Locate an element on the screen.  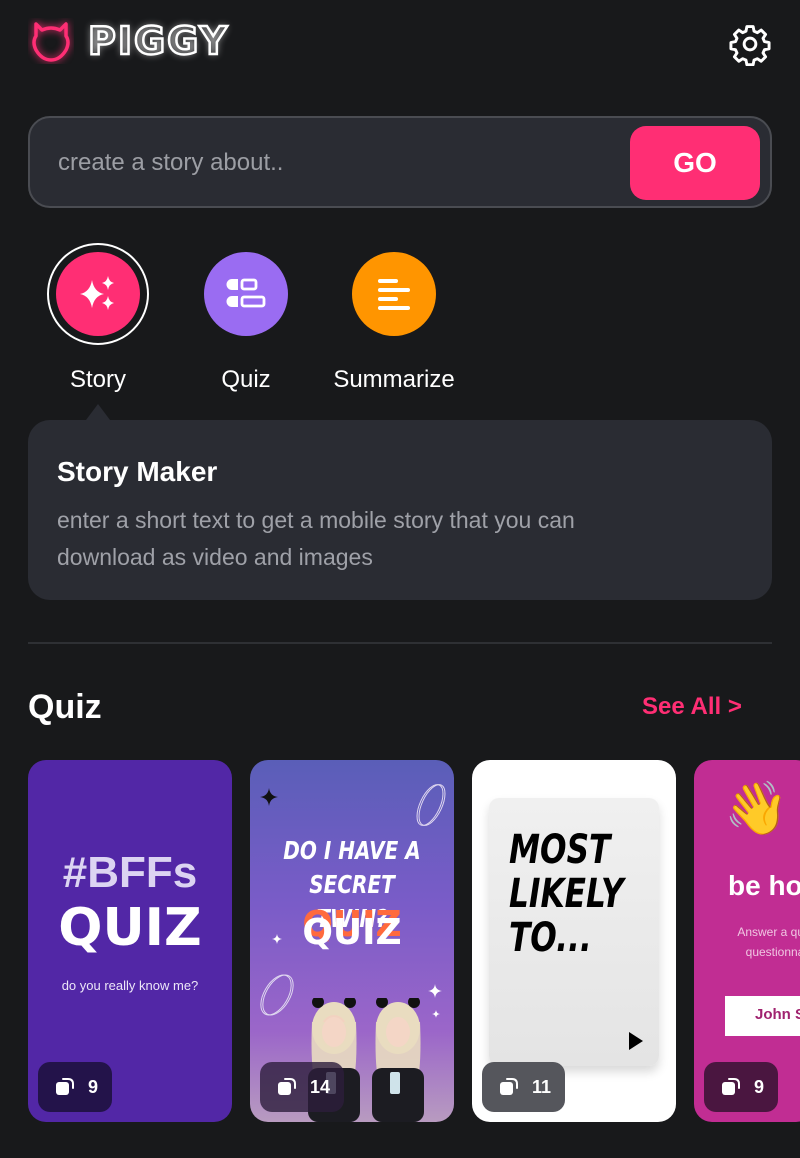
play-icon is located at coordinates (636, 1041).